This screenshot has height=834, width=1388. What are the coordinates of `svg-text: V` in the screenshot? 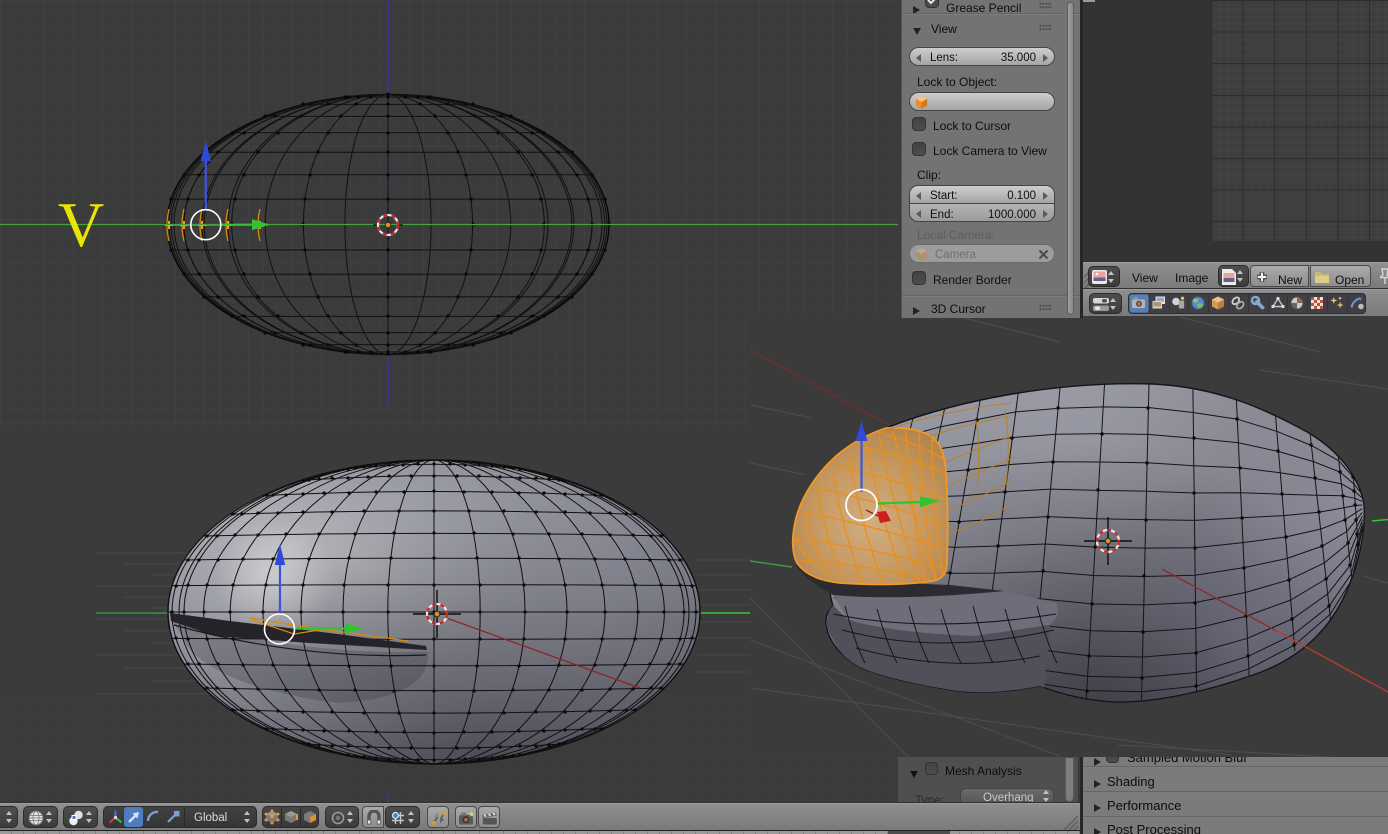 It's located at (81, 224).